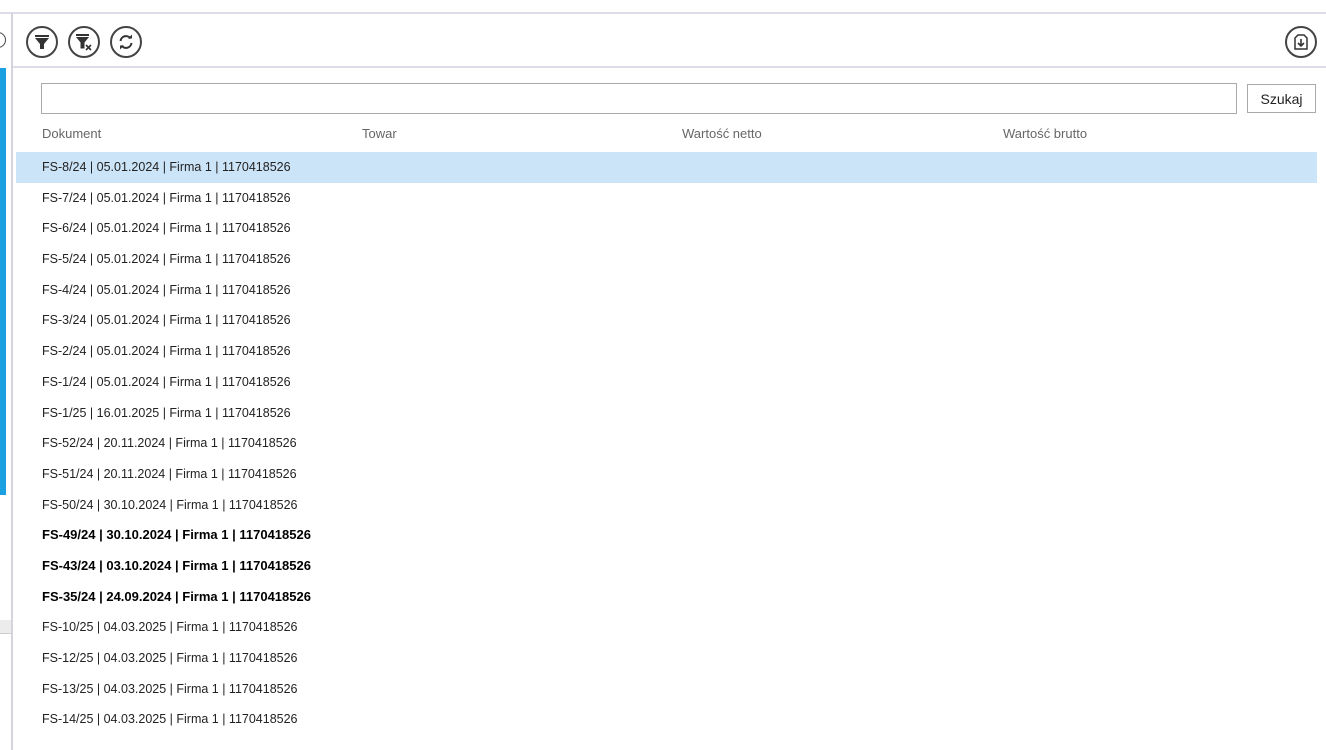 The height and width of the screenshot is (750, 1326). I want to click on search-button: Szukaj, so click(1281, 98).